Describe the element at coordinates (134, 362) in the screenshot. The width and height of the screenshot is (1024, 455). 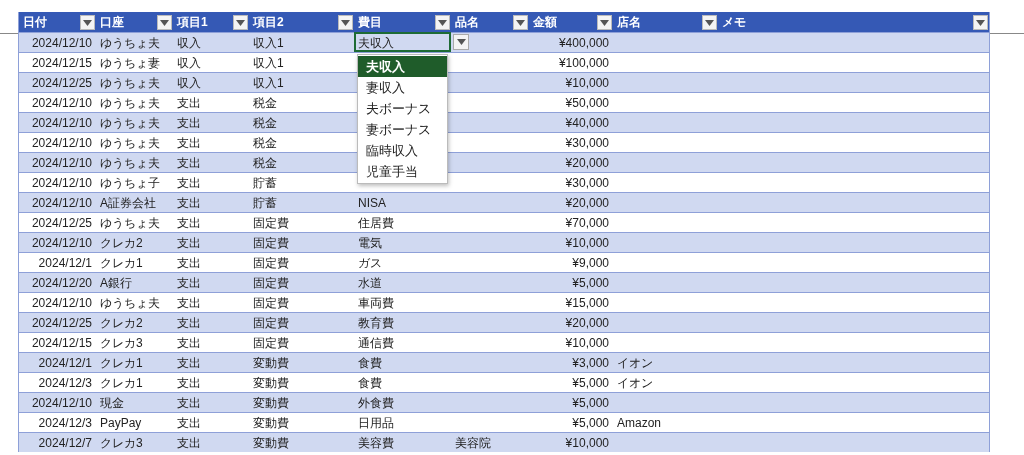
I see `table-cell: クレカ1` at that location.